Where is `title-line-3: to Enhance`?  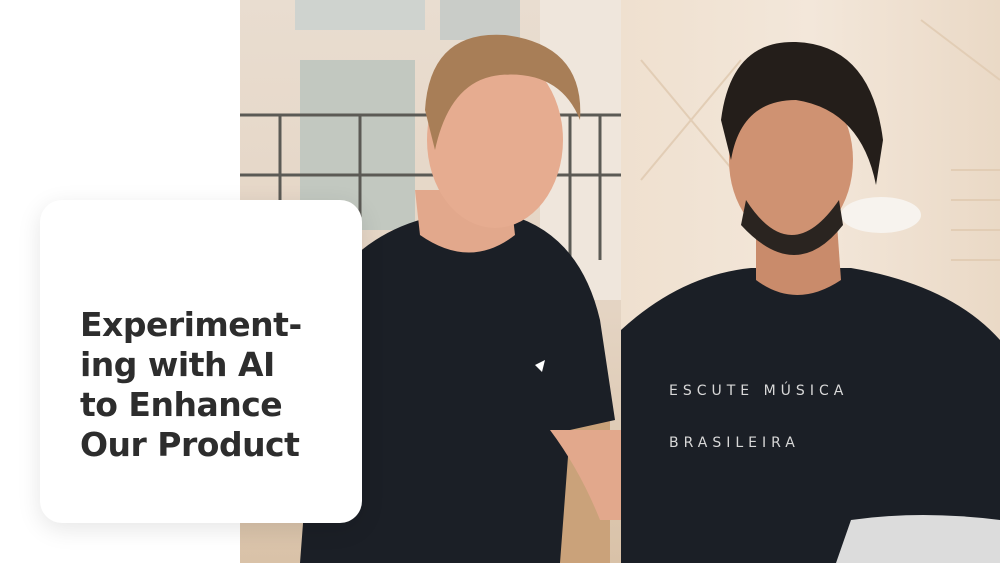
title-line-3: to Enhance is located at coordinates (181, 404).